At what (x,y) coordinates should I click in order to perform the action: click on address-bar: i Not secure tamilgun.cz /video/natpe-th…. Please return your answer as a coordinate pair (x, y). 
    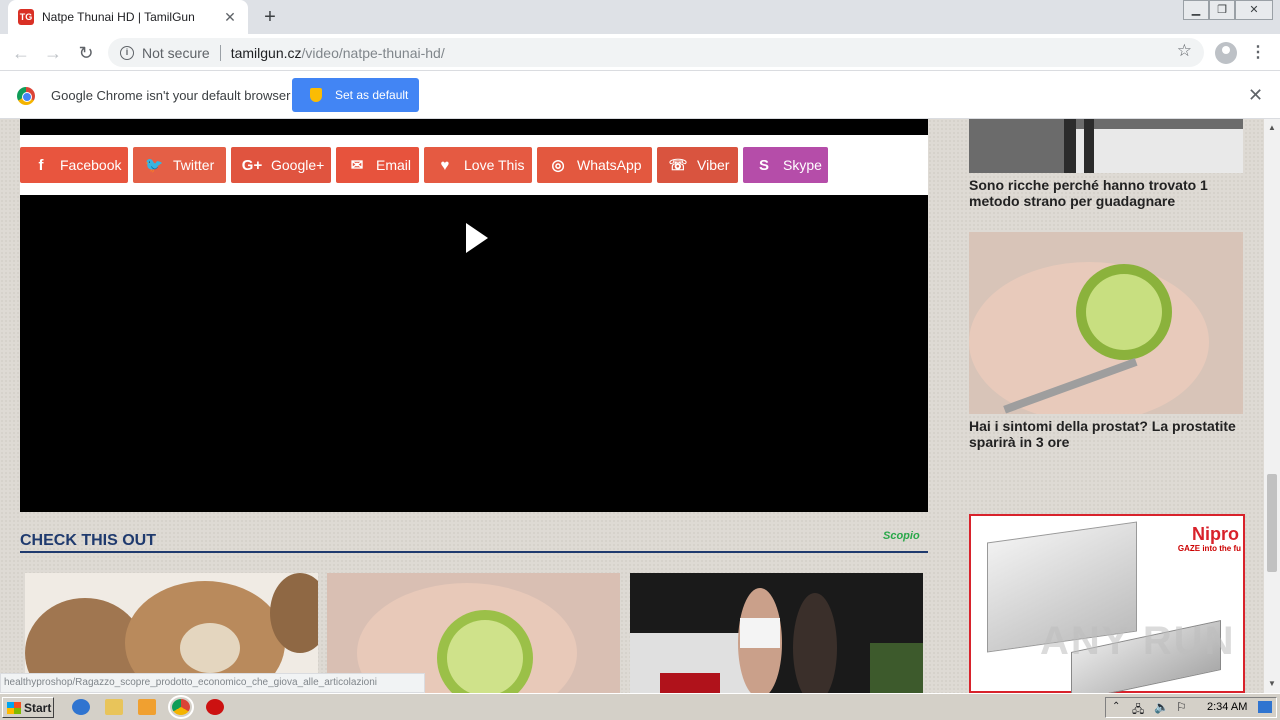
    Looking at the image, I should click on (656, 52).